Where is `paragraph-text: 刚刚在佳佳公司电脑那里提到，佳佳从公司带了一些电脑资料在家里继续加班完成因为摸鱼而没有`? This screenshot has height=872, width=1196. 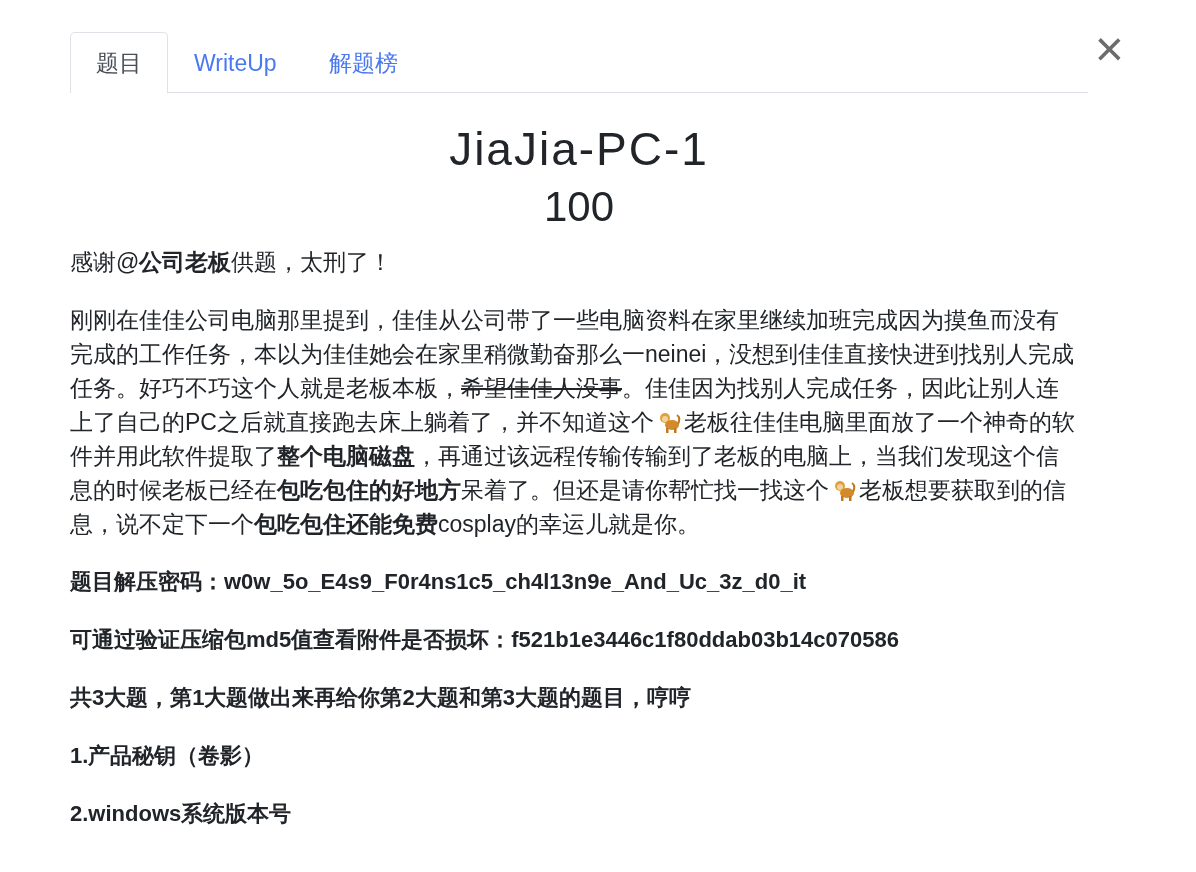 paragraph-text: 刚刚在佳佳公司电脑那里提到，佳佳从公司带了一些电脑资料在家里继续加班完成因为摸鱼而没有 is located at coordinates (564, 320).